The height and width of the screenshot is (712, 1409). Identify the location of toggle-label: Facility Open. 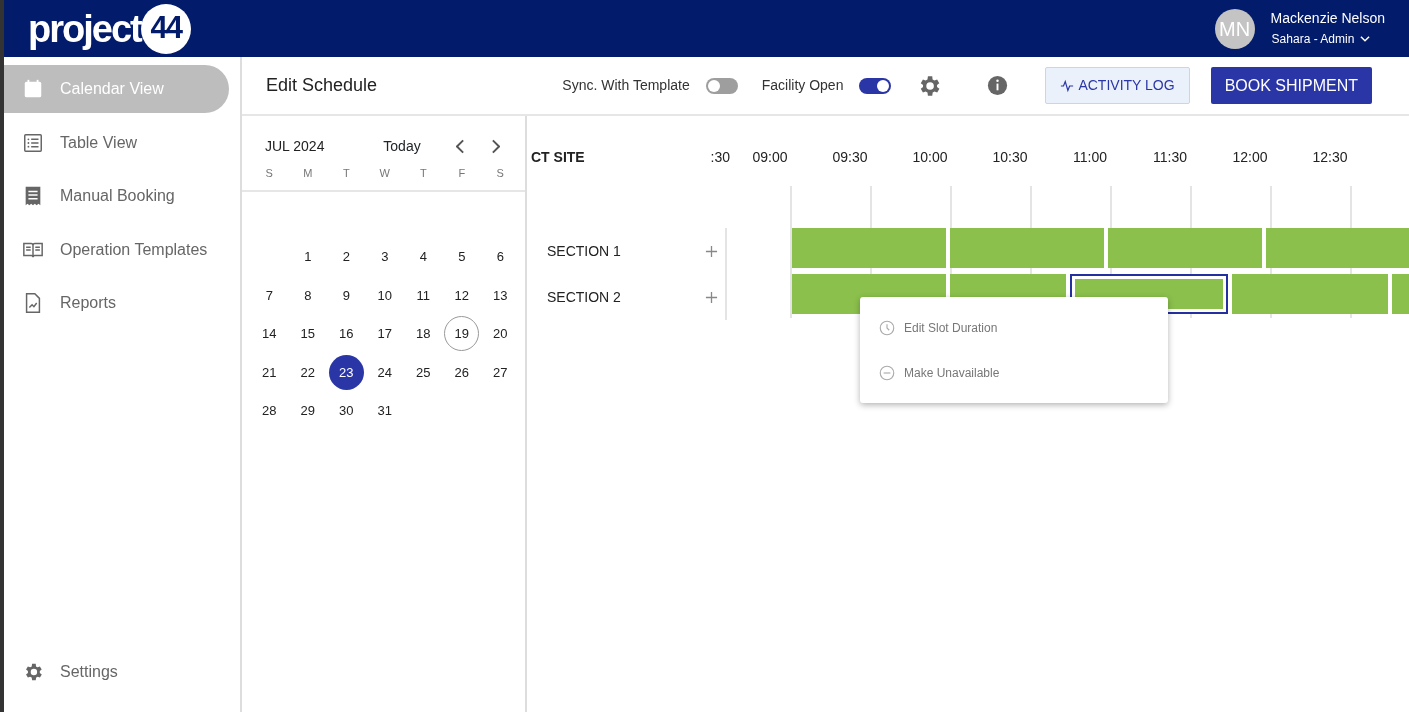
(802, 85).